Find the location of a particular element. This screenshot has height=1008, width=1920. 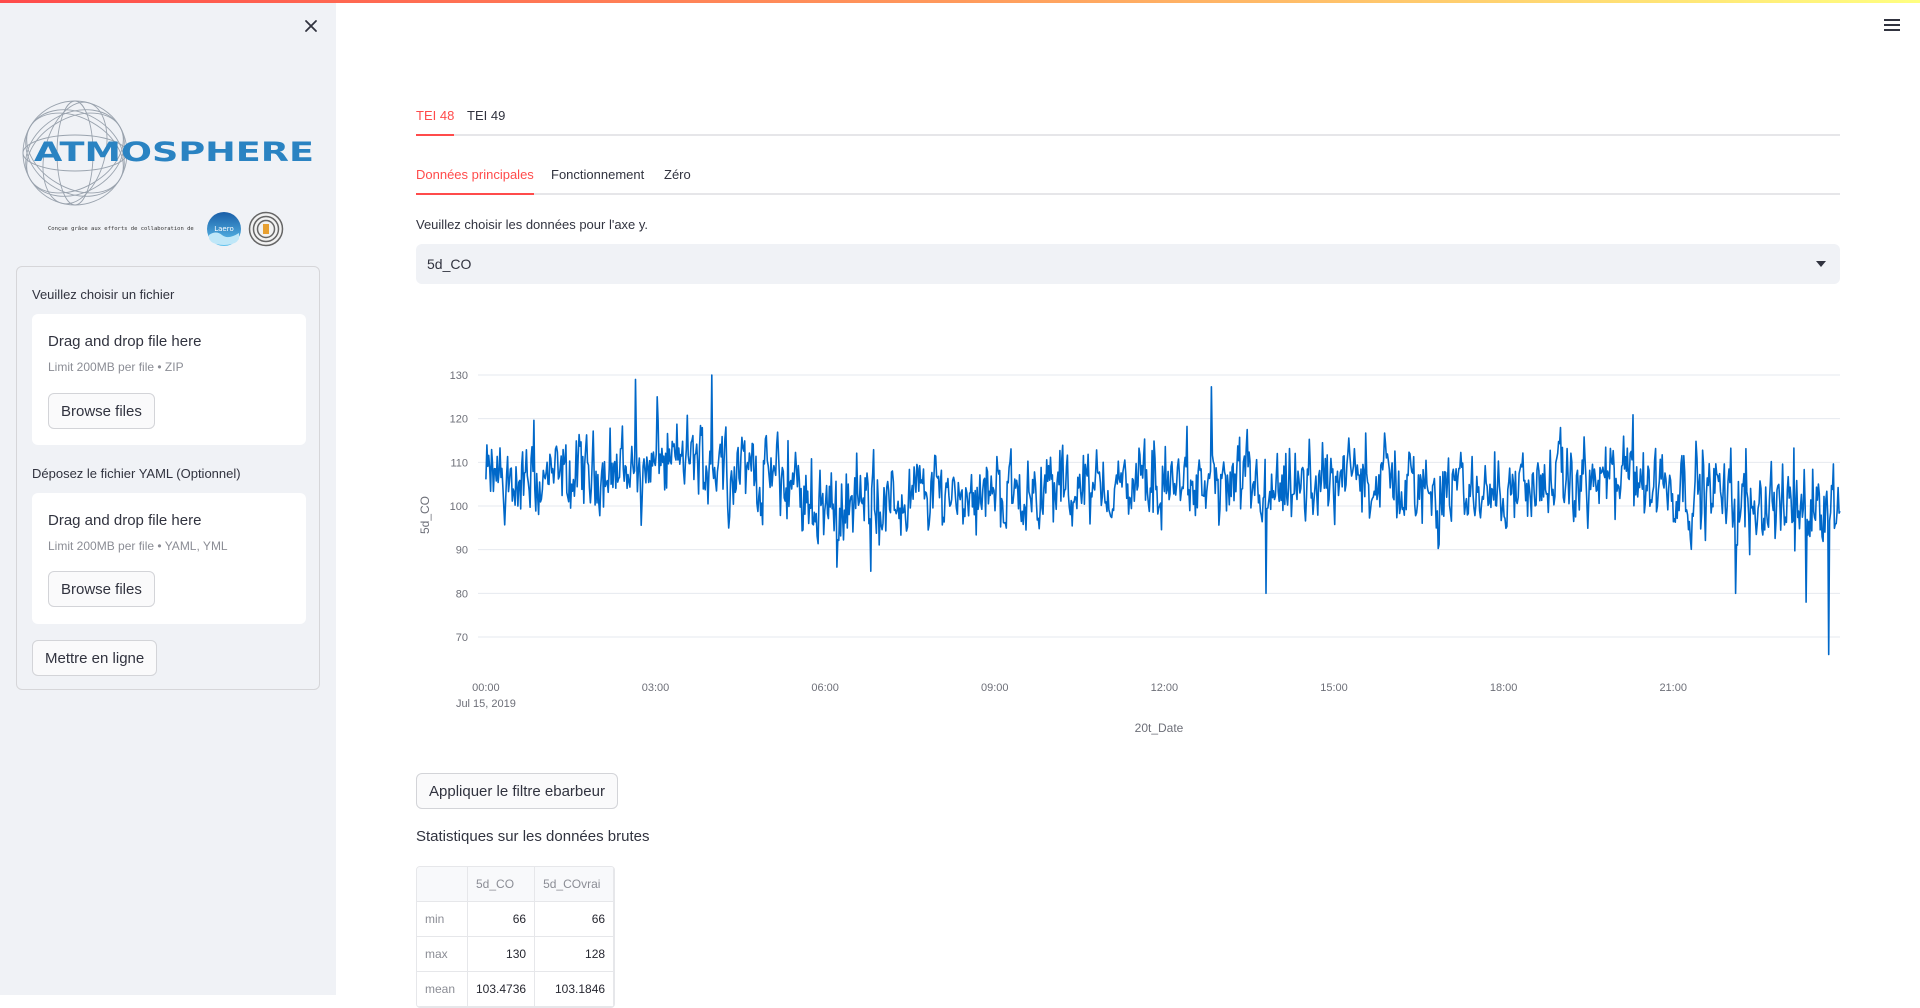

y-tick-labels: 70 80 90 100 110 120 130 is located at coordinates (459, 507).